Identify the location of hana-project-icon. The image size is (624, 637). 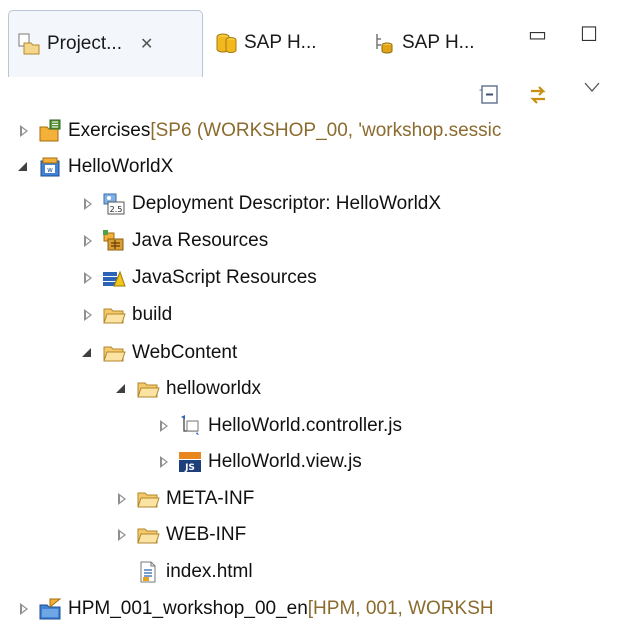
(50, 609).